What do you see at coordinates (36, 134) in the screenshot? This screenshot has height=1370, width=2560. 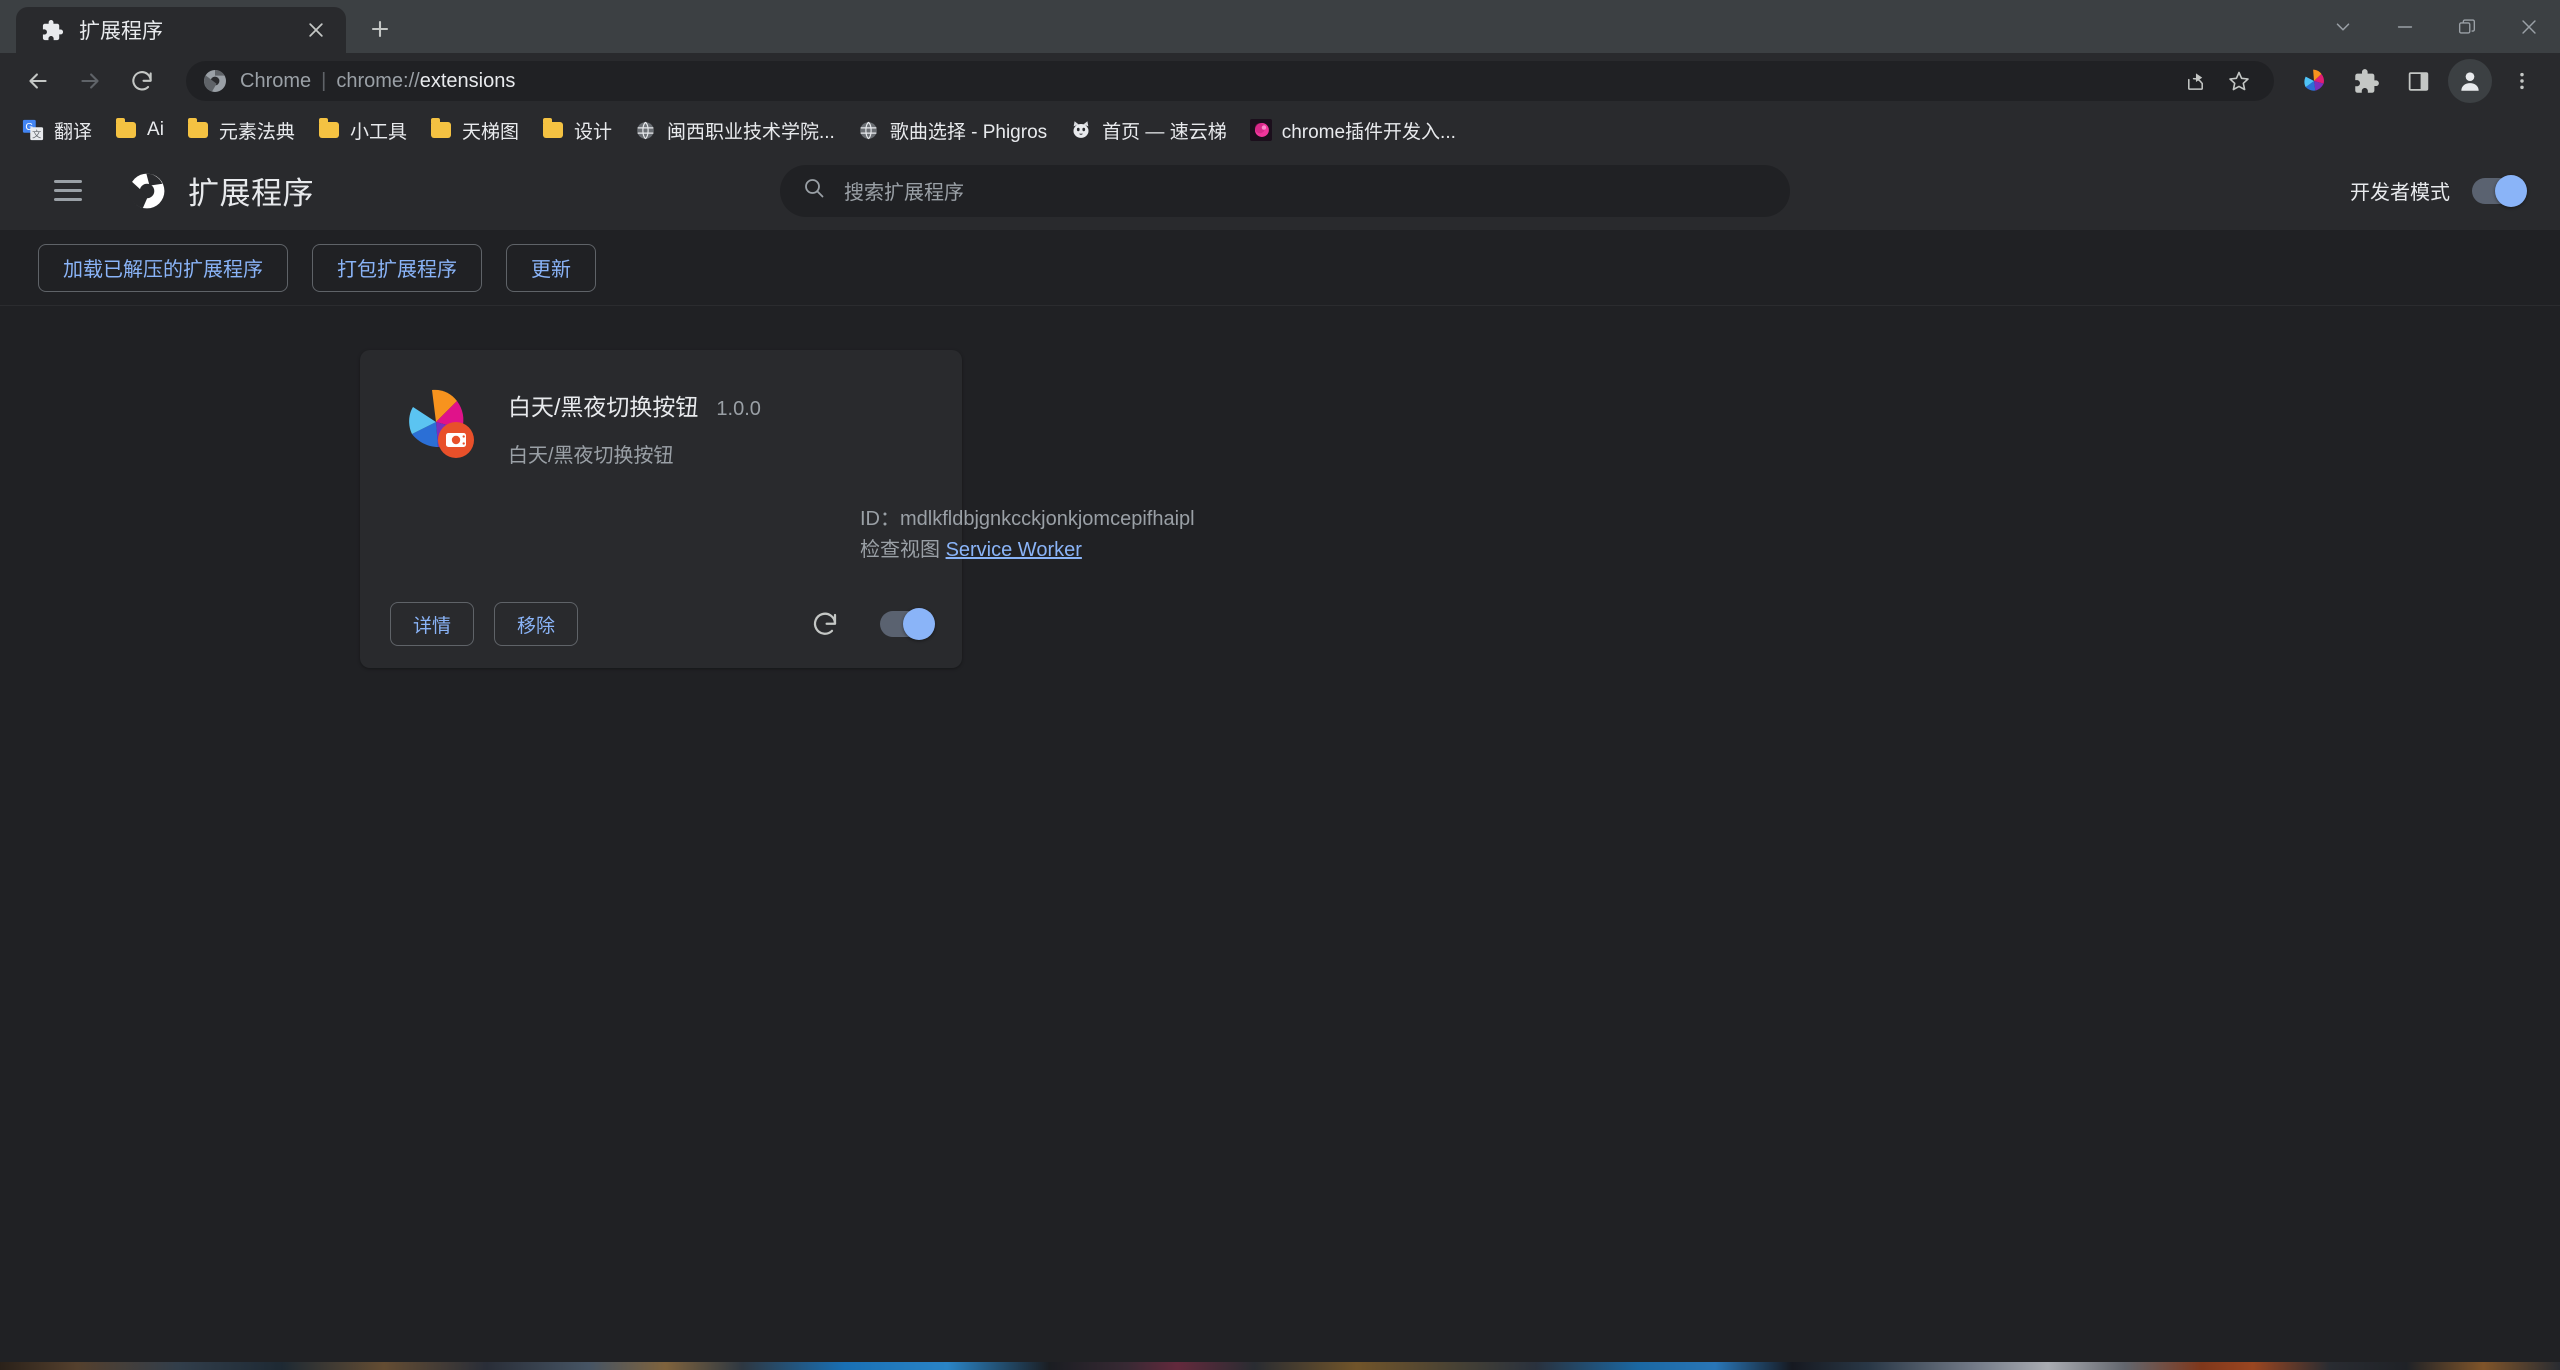 I see `svg-text: 文` at bounding box center [36, 134].